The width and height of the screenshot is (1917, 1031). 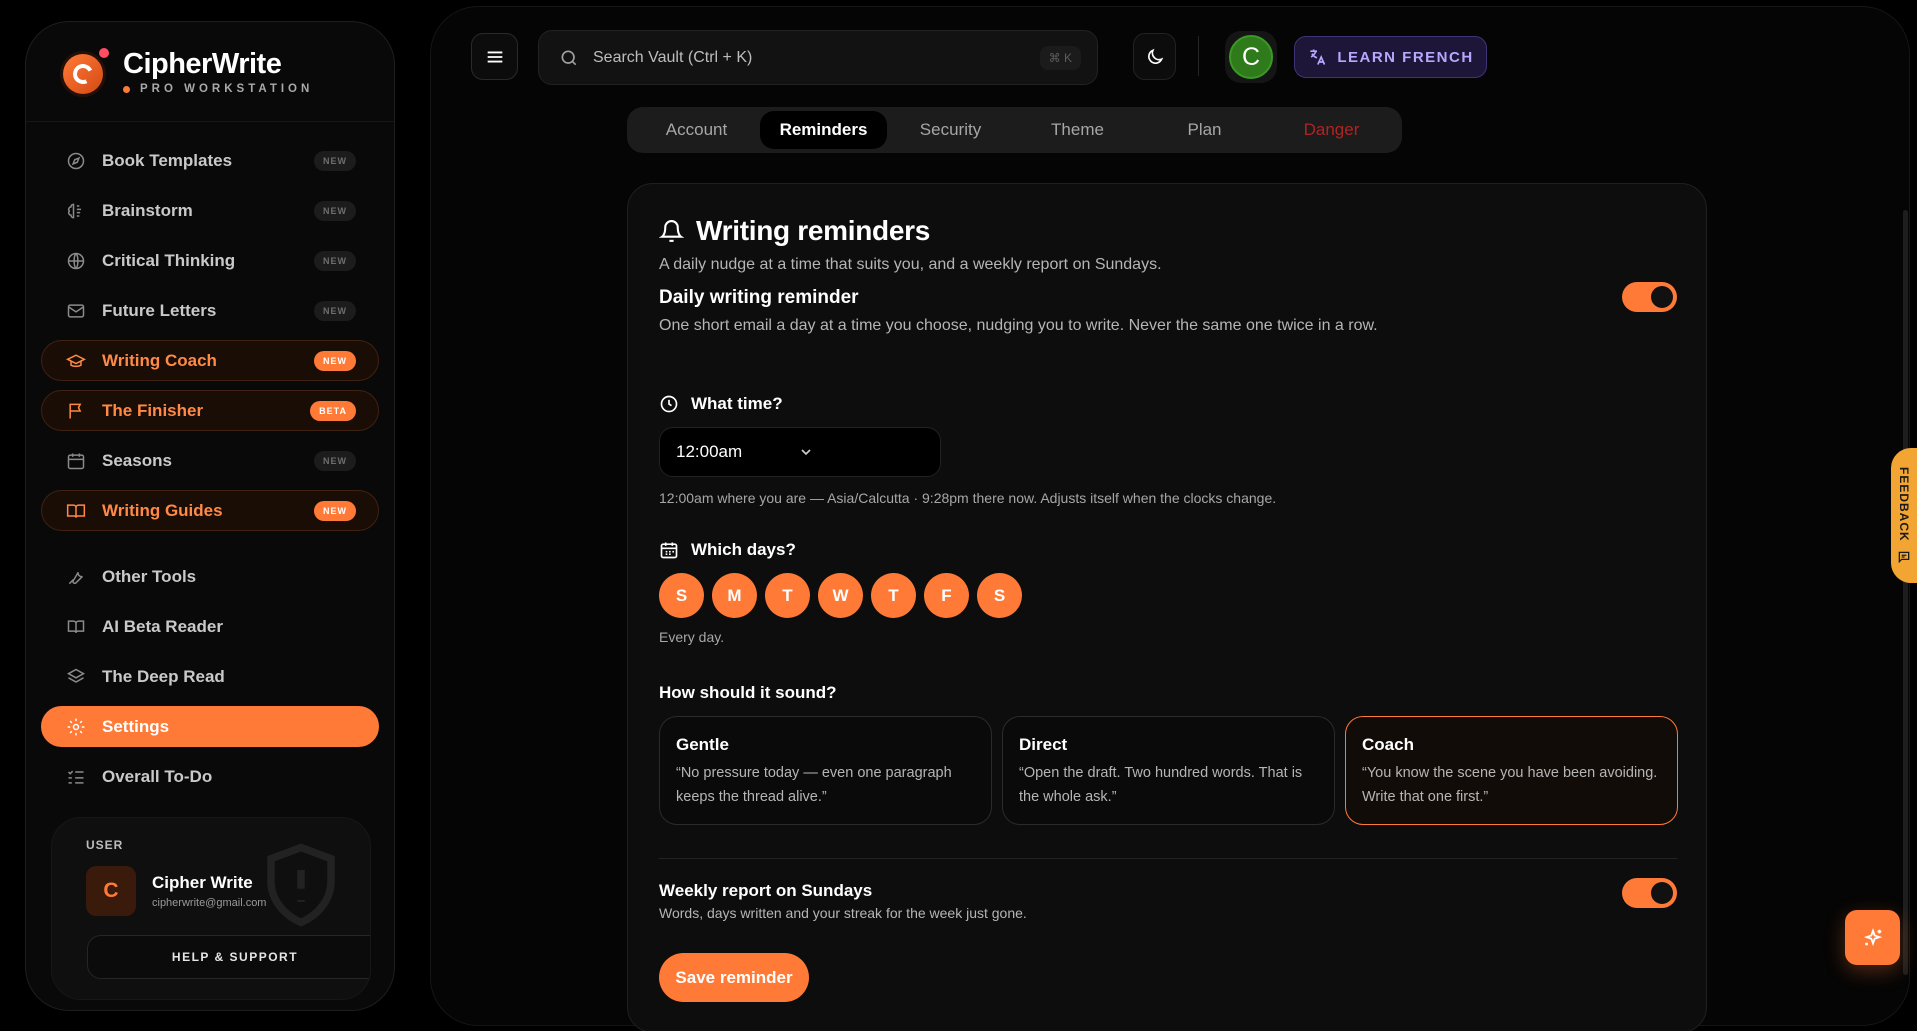 What do you see at coordinates (1904, 557) in the screenshot?
I see `message-icon` at bounding box center [1904, 557].